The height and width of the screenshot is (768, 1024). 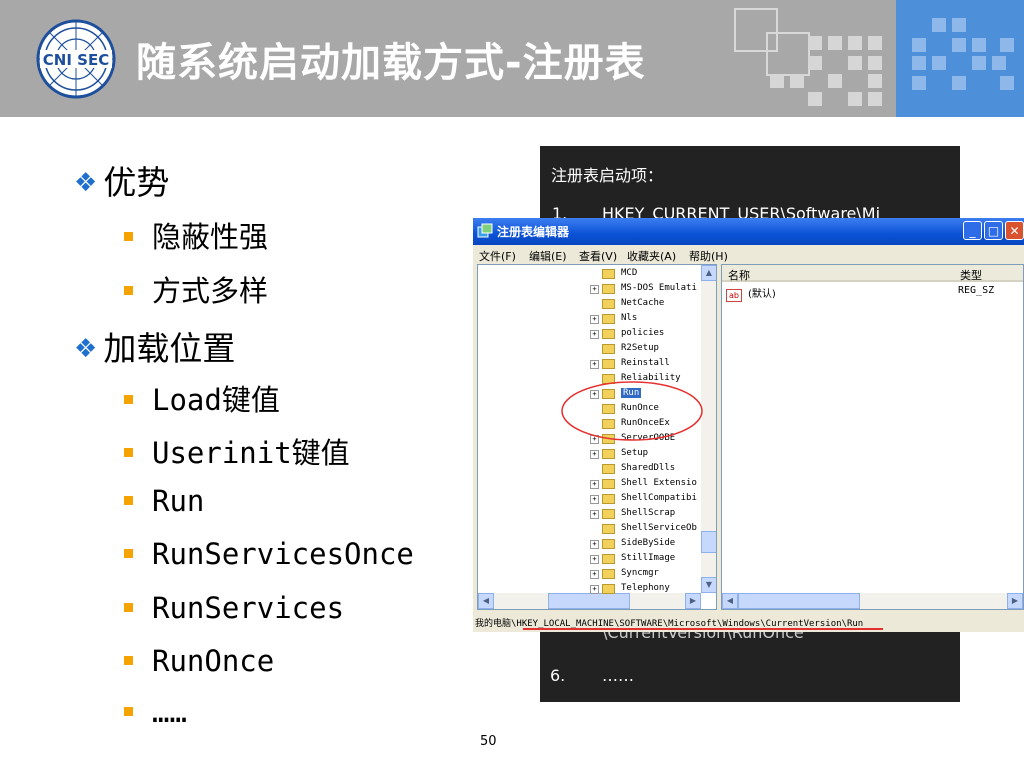 What do you see at coordinates (237, 451) in the screenshot?
I see `sub-bullet: Userinit键值` at bounding box center [237, 451].